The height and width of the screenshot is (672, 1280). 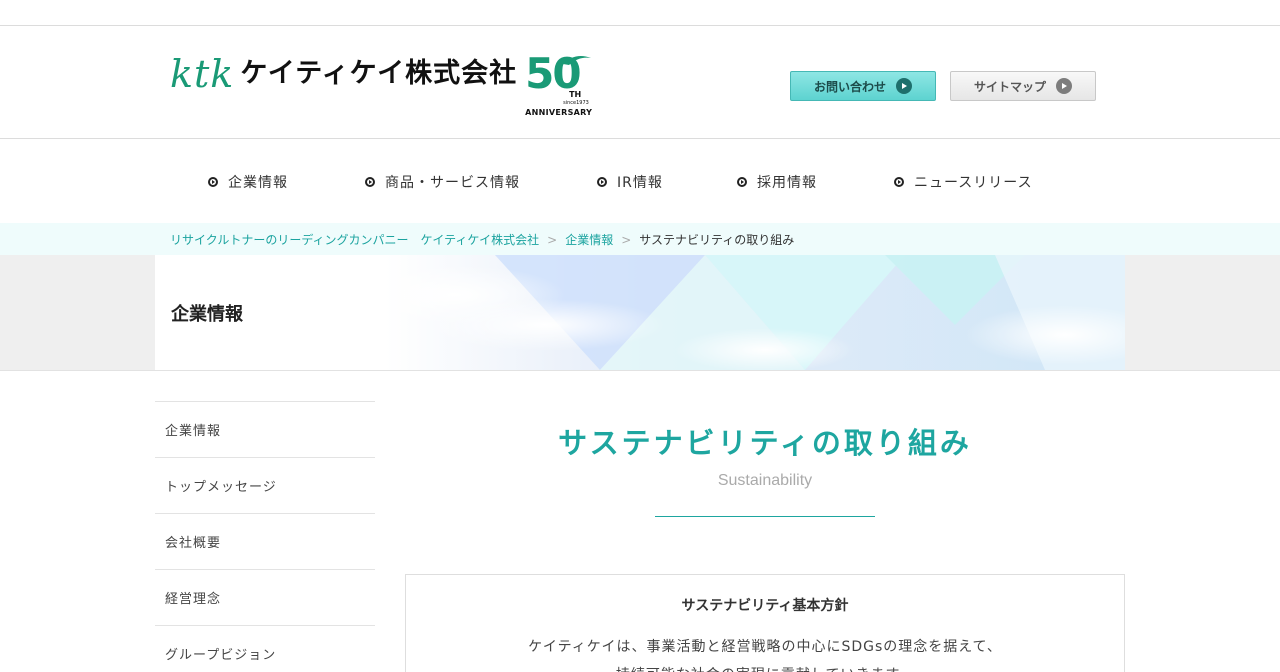 I want to click on breadcrumb-home-link: リサイクルトナーのリーディングカンパニー ケイティケイ株式会社, so click(x=354, y=239).